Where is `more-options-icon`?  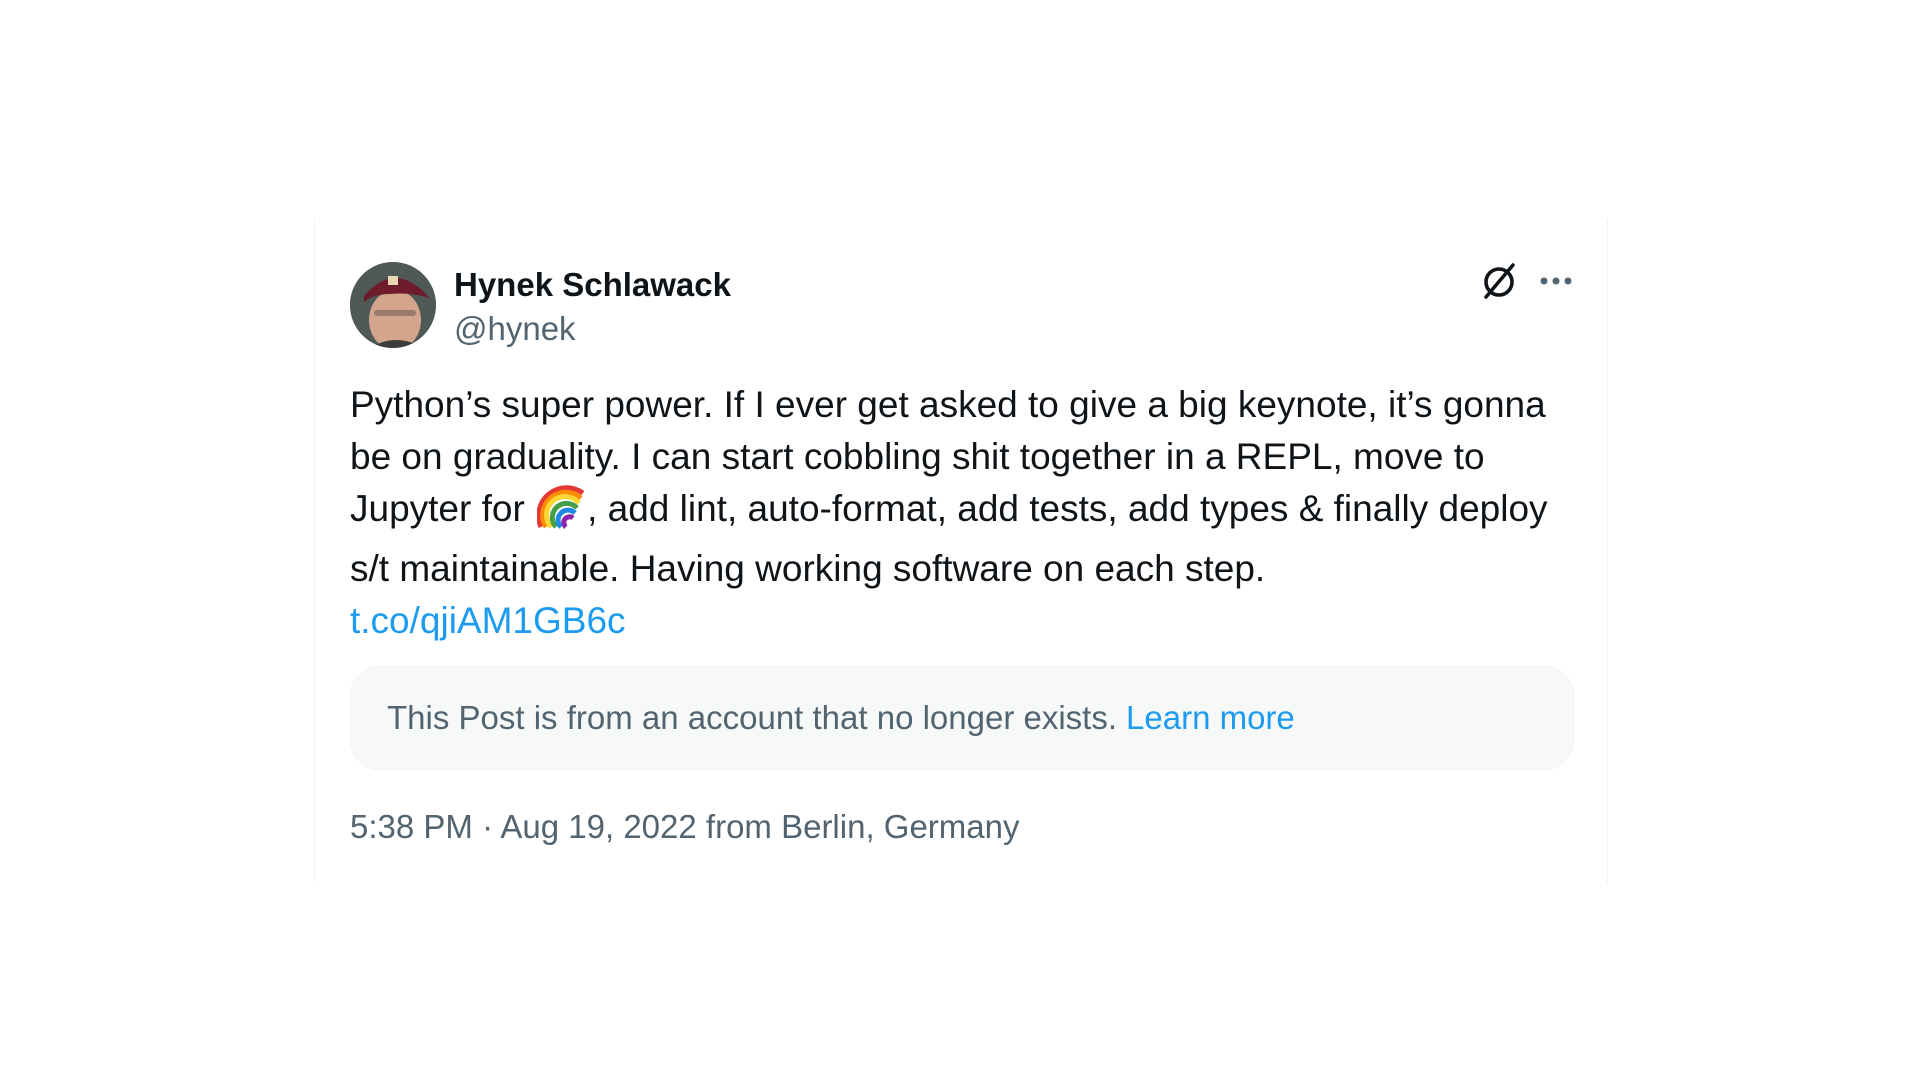 more-options-icon is located at coordinates (1556, 281).